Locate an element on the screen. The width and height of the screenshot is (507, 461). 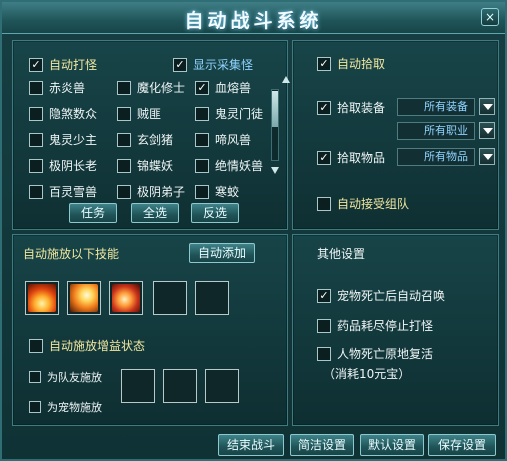
potion-stop-row: 药品耗尽停止打怪 is located at coordinates (375, 325).